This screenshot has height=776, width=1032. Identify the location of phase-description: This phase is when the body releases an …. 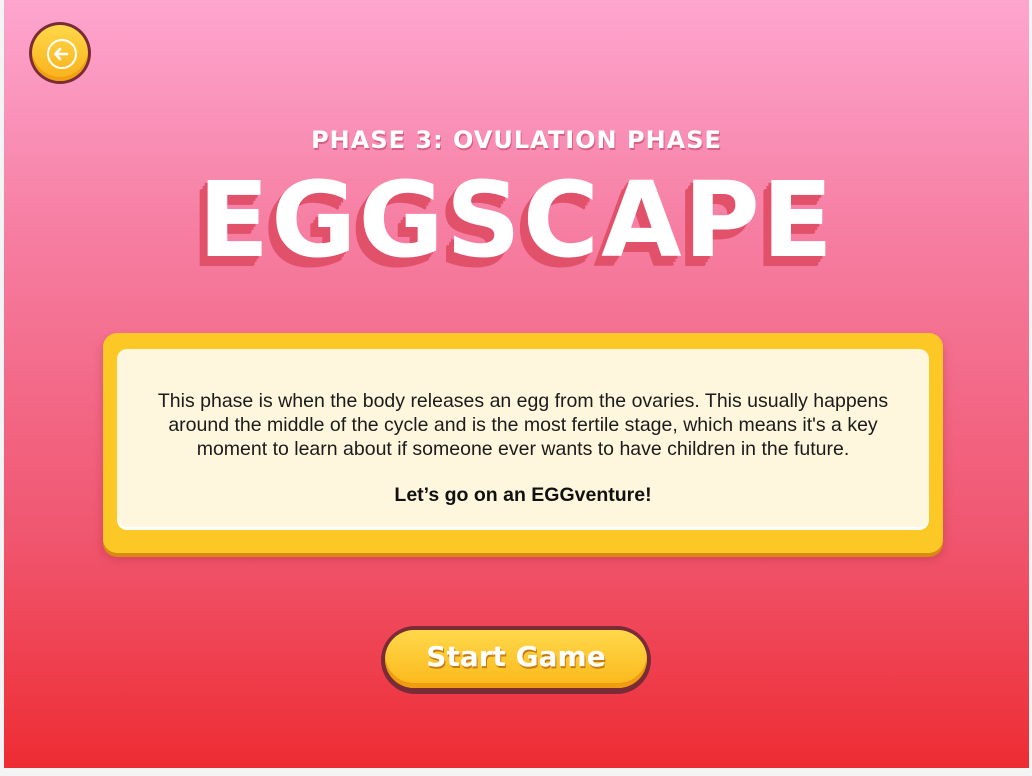
(523, 425).